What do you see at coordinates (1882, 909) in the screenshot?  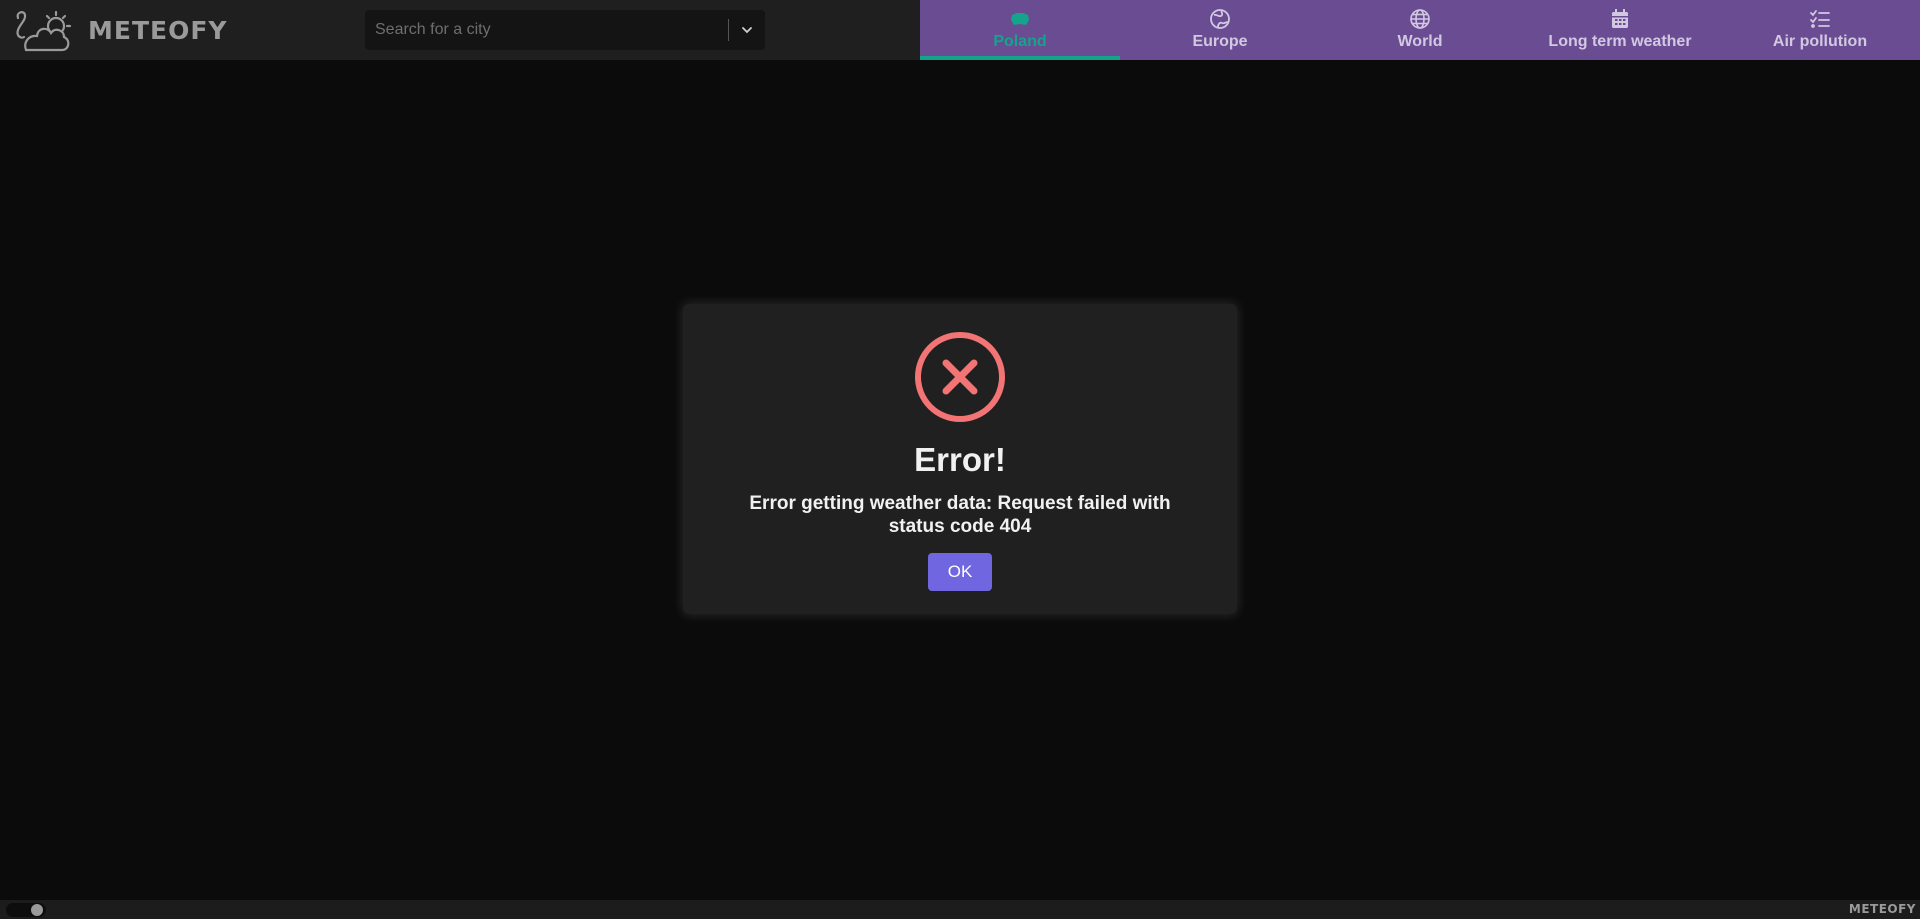 I see `footer-logo: METEOFY` at bounding box center [1882, 909].